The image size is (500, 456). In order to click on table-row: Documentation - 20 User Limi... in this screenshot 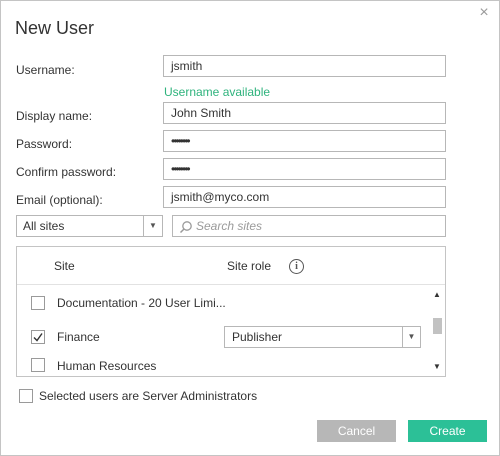, I will do `click(223, 303)`.